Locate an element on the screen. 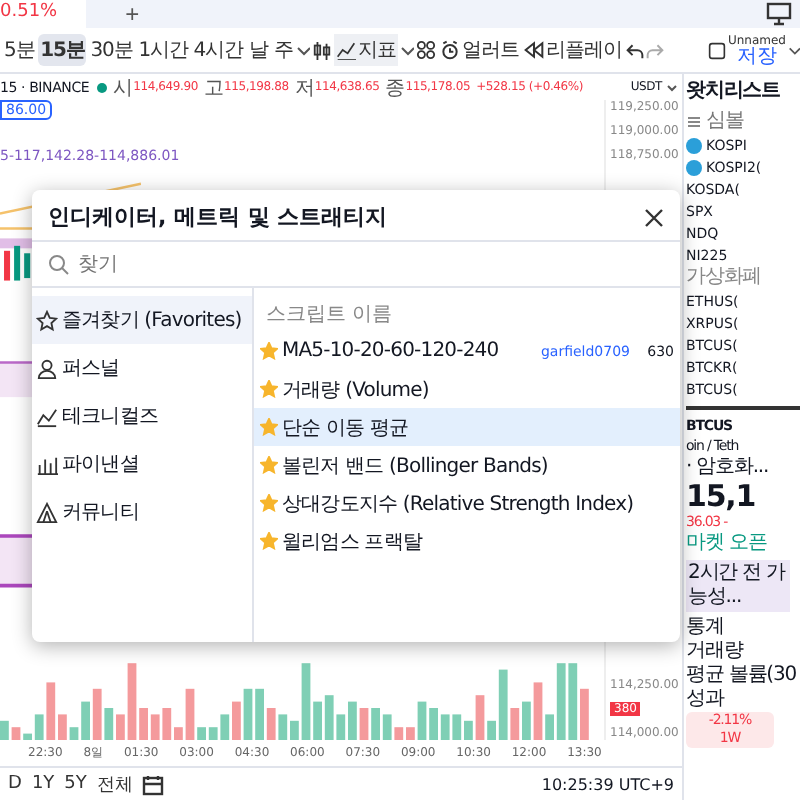  performance-title: 성과 is located at coordinates (705, 700).